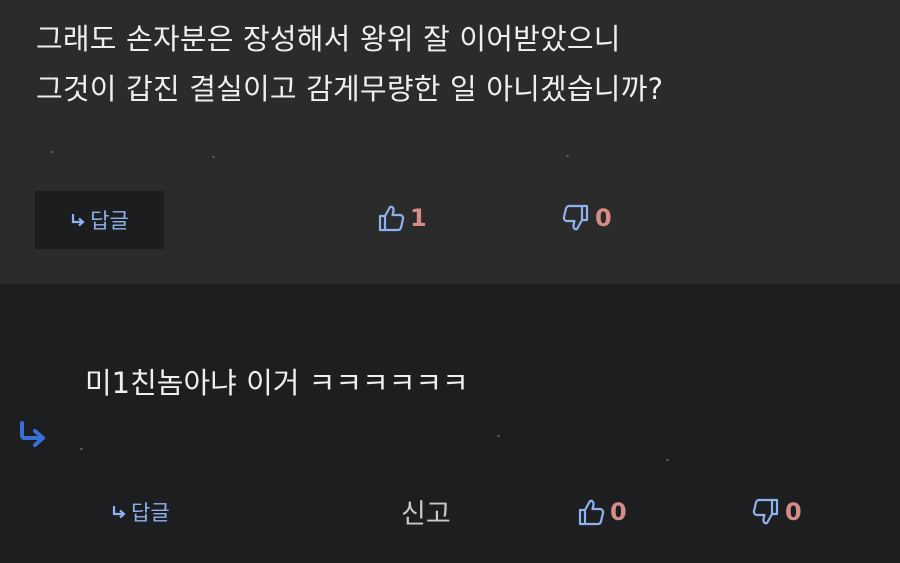 The height and width of the screenshot is (563, 900). Describe the element at coordinates (32, 434) in the screenshot. I see `nested-reply-arrow-icon` at that location.